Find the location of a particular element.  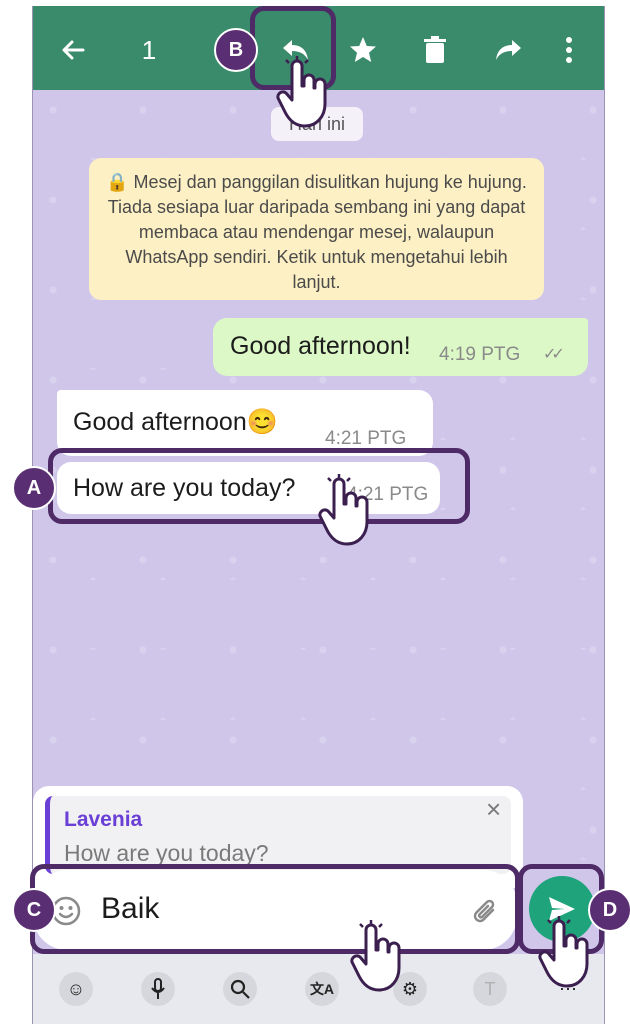

outgoing-message: Good afternoon! 4:19 PTG ✓✓ is located at coordinates (400, 347).